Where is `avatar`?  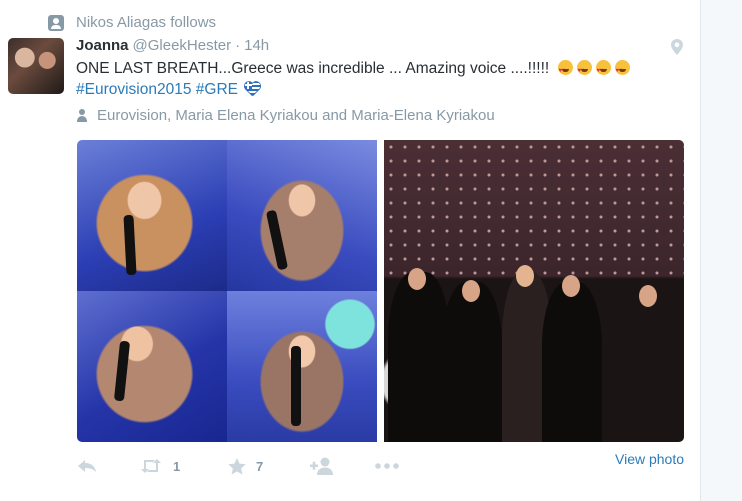 avatar is located at coordinates (36, 66).